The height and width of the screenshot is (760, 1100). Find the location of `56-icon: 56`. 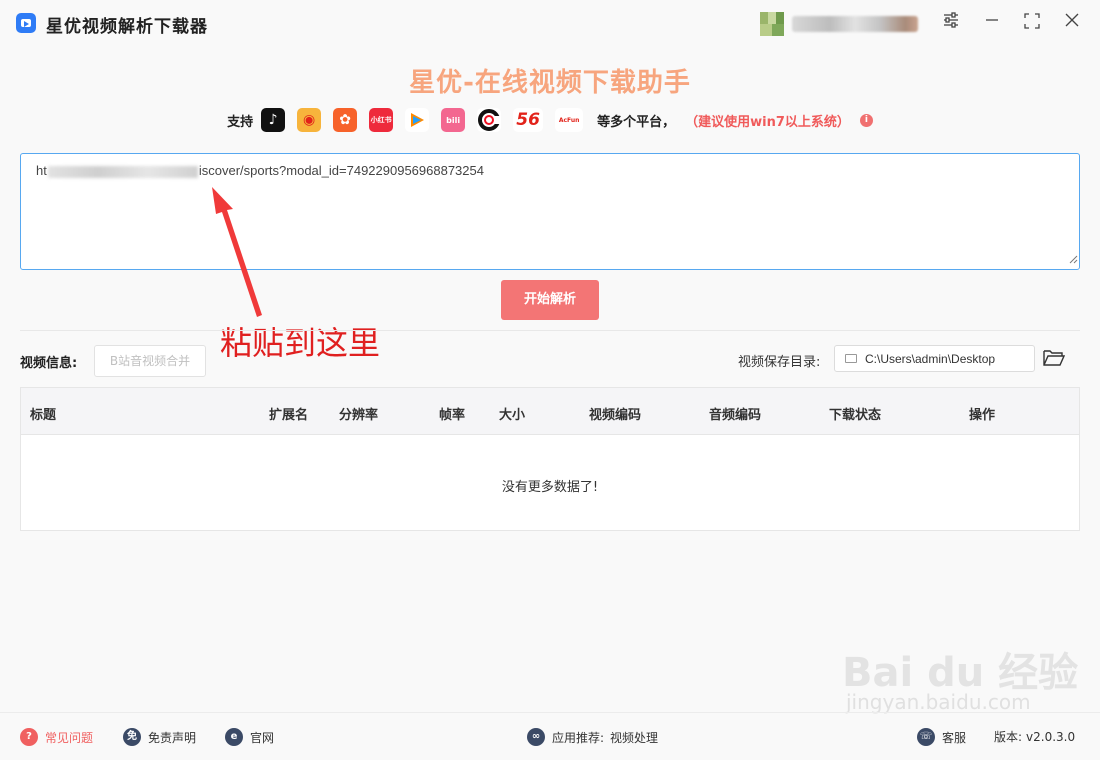

56-icon: 56 is located at coordinates (528, 120).